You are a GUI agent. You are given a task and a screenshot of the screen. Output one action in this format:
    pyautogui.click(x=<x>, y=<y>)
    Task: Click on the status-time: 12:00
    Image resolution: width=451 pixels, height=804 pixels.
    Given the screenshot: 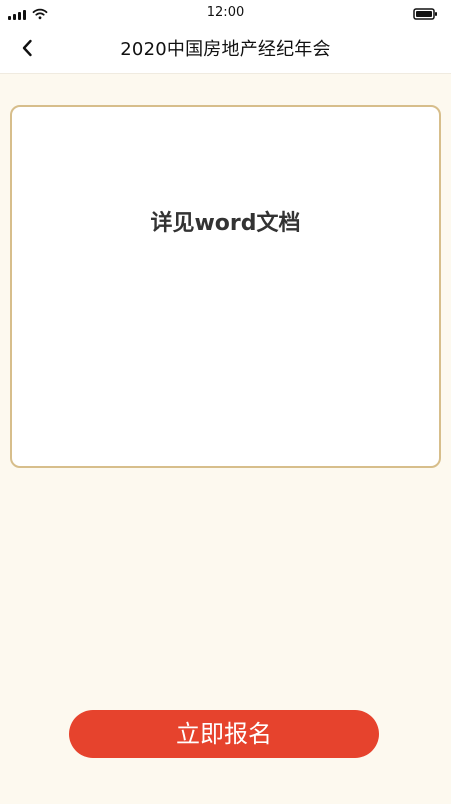 What is the action you would take?
    pyautogui.click(x=225, y=12)
    